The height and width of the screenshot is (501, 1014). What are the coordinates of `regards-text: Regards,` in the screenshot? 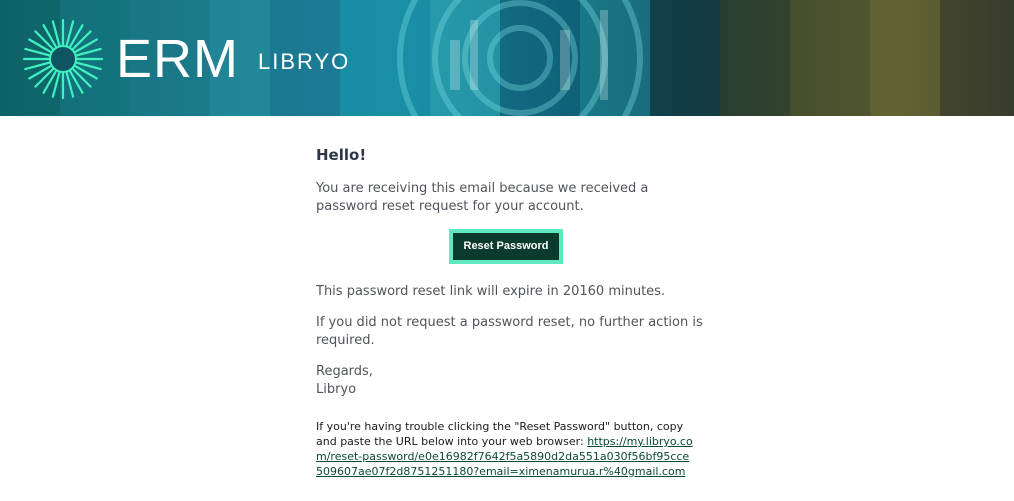 It's located at (344, 371).